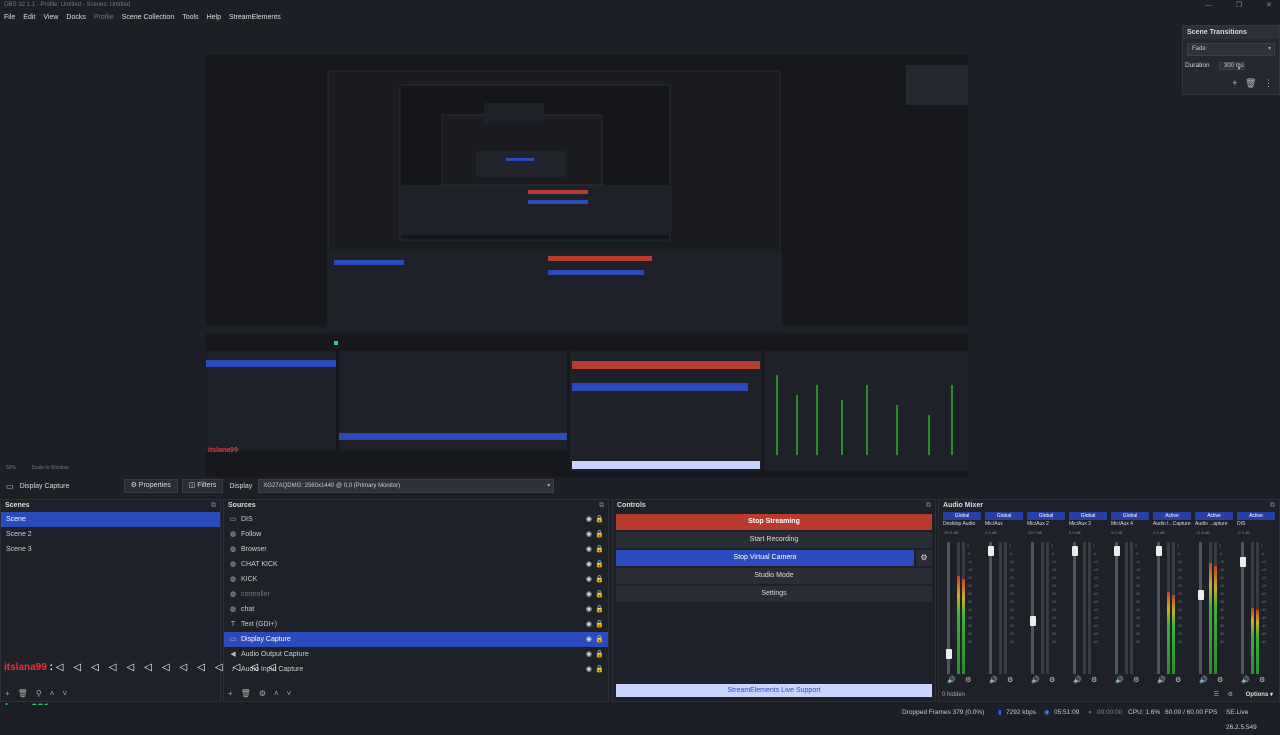 The height and width of the screenshot is (735, 1280). I want to click on transition-menu-icon: ⋮, so click(1268, 83).